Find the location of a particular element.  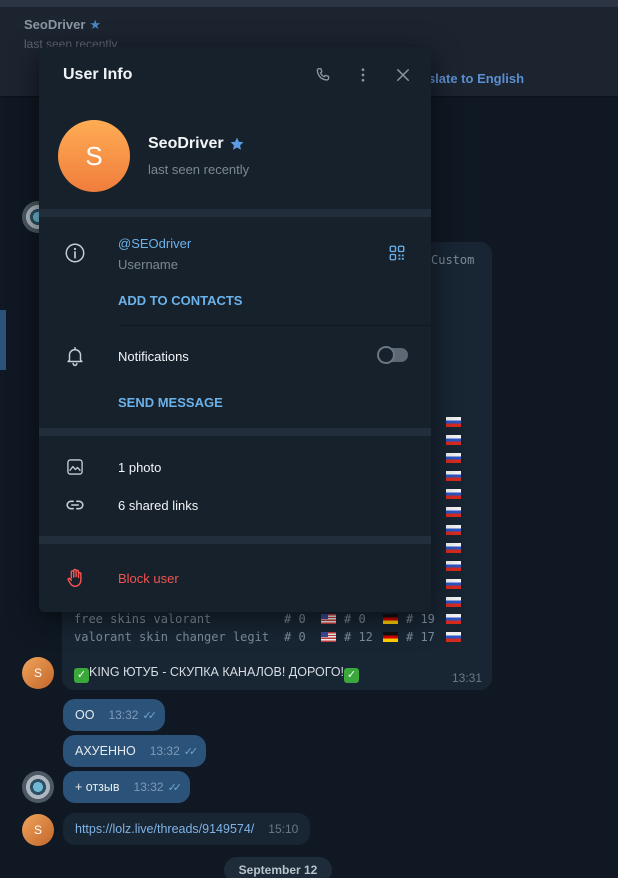

block-user-button: Block user is located at coordinates (148, 578).